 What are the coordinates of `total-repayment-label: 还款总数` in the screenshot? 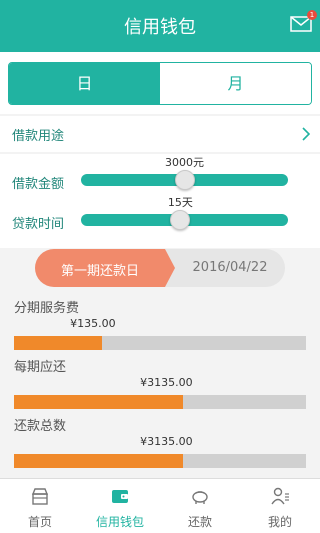 It's located at (40, 426).